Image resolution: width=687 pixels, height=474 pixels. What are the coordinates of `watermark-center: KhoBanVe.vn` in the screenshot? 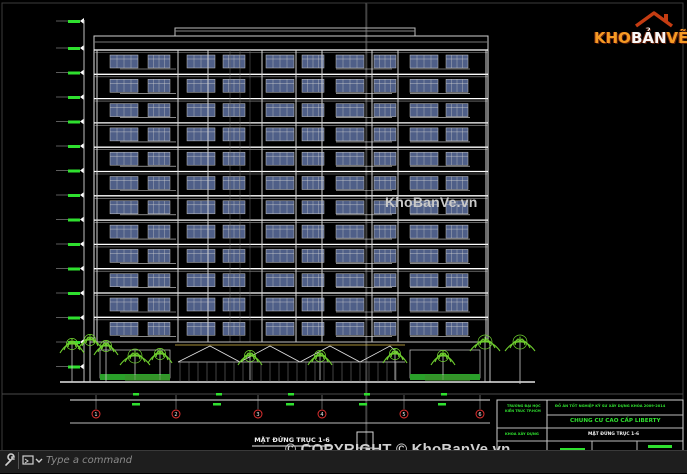 It's located at (431, 202).